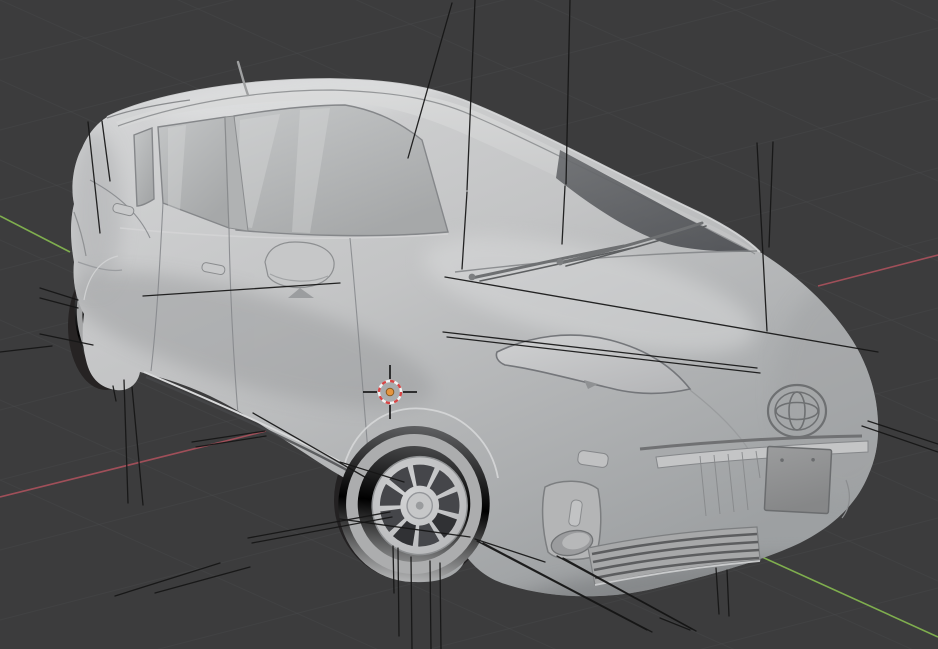 The width and height of the screenshot is (938, 649). Describe the element at coordinates (390, 392) in the screenshot. I see `cursor-origin-dot` at that location.